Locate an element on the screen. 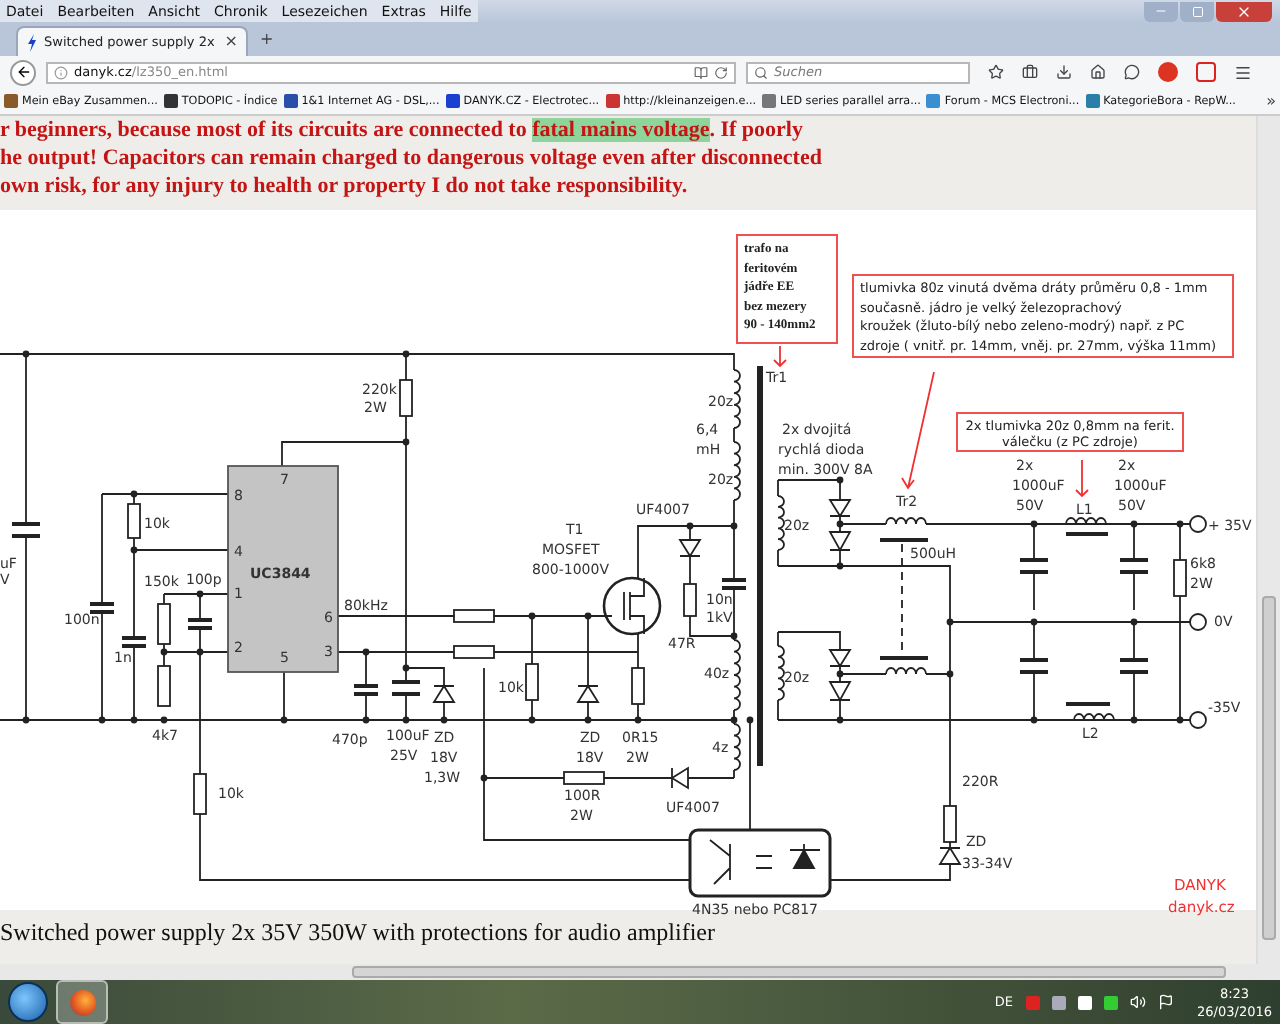  warning-text: r beginners, because most of its circuits are connected to fatal mains voltage. If poorly is located at coordinates (402, 130).